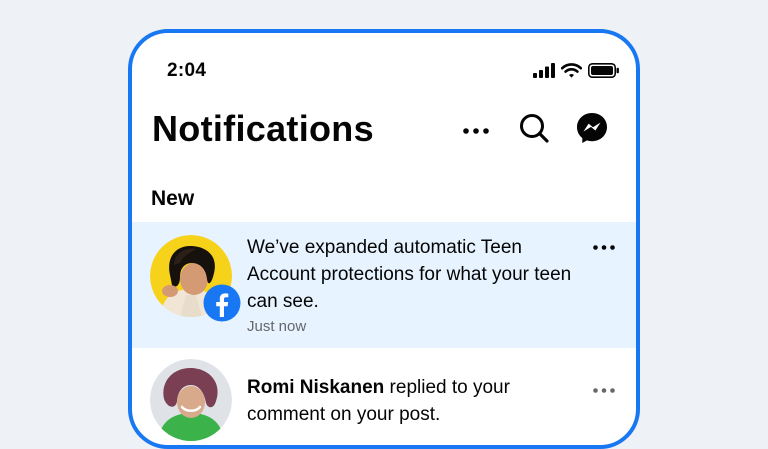 The image size is (768, 449). I want to click on status-icons, so click(576, 73).